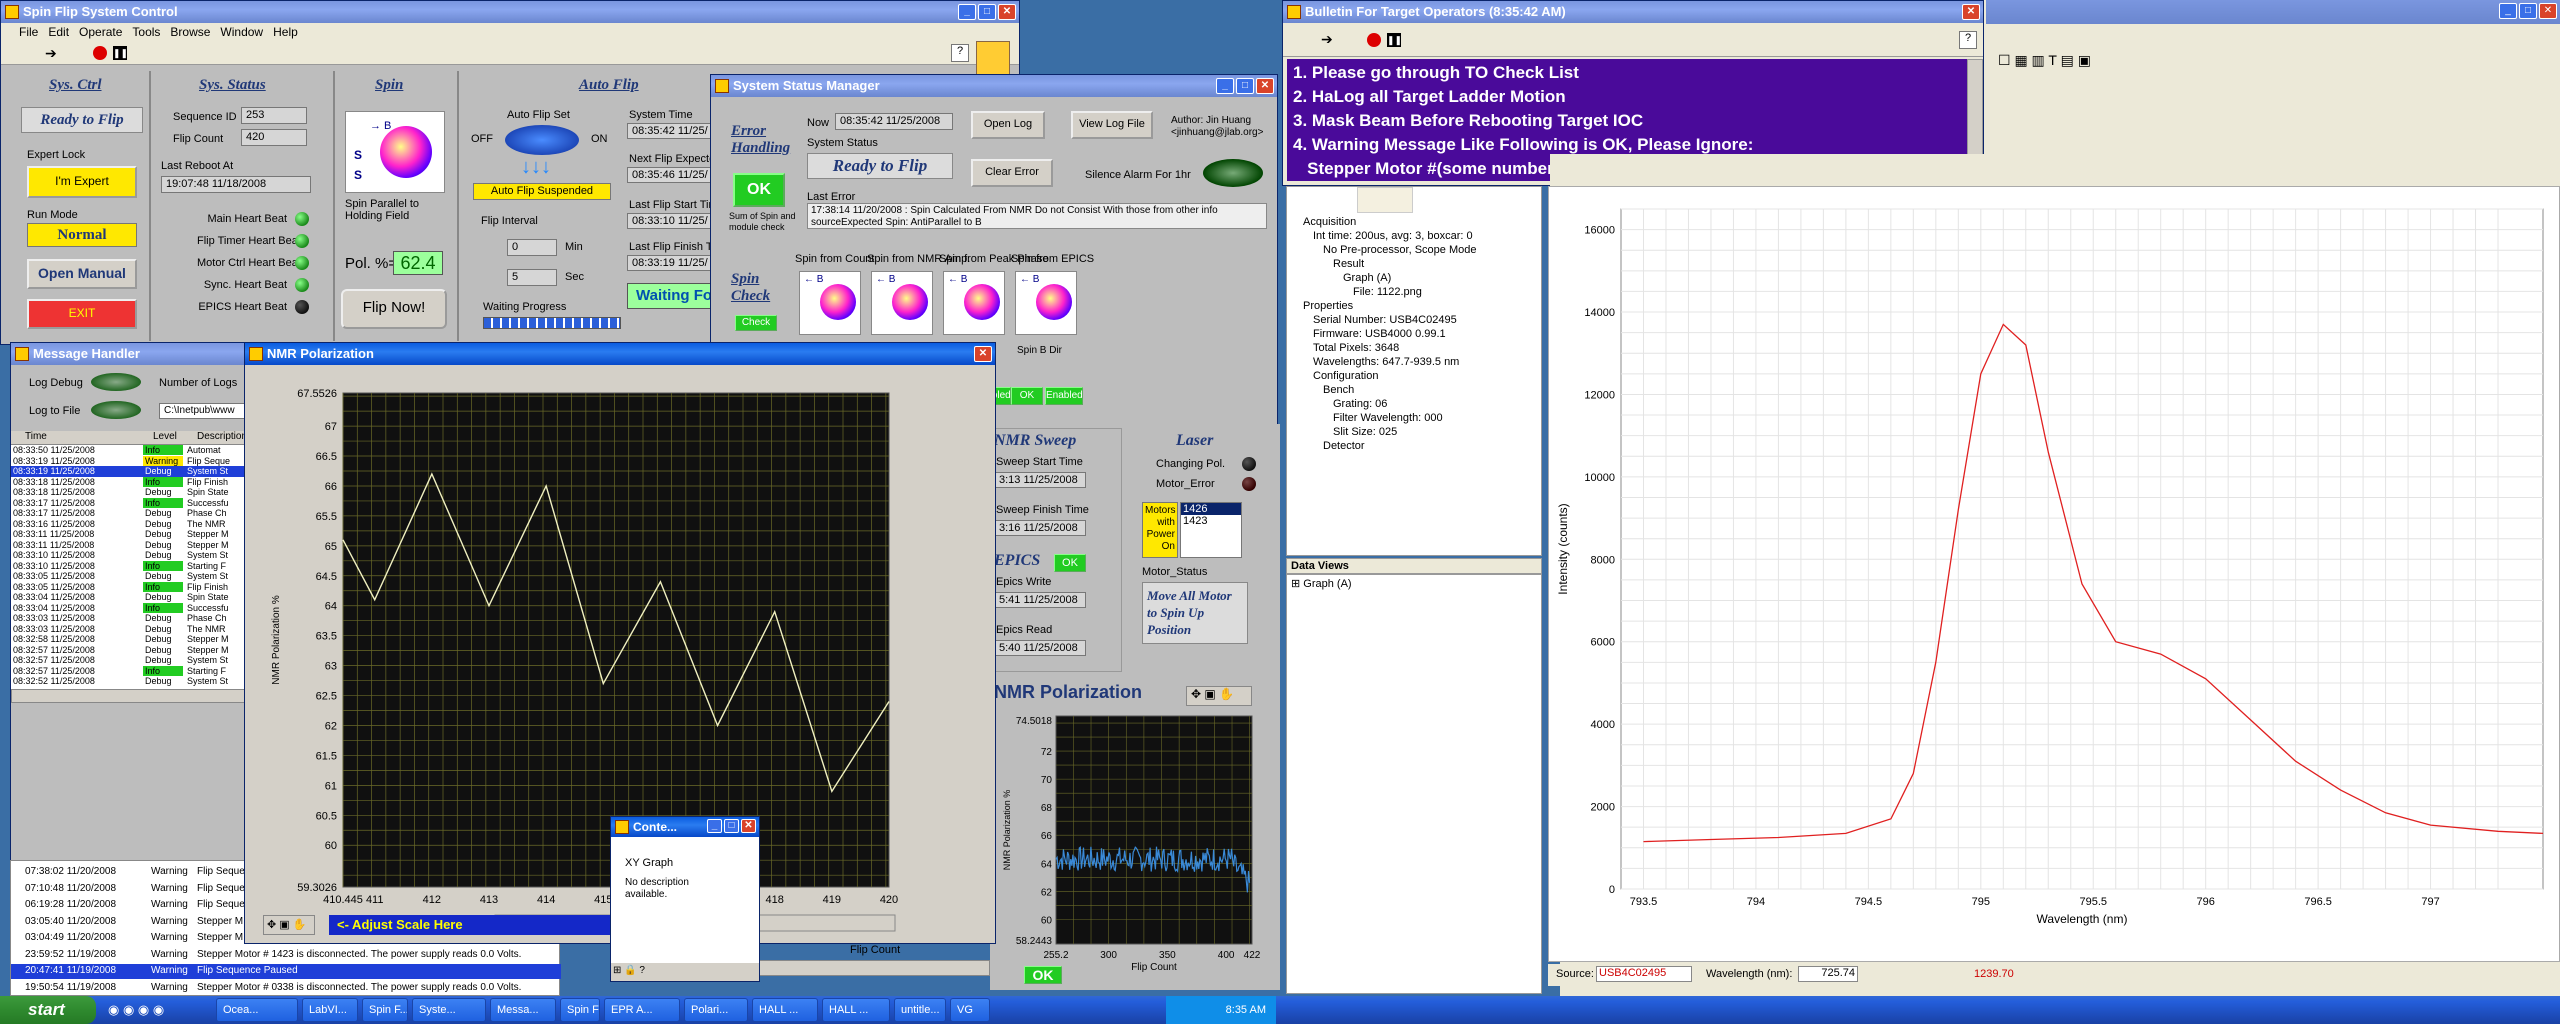 The height and width of the screenshot is (1024, 2560). What do you see at coordinates (130, 471) in the screenshot?
I see `table-row: 08:33:19 11/25/2008 Debug System St` at bounding box center [130, 471].